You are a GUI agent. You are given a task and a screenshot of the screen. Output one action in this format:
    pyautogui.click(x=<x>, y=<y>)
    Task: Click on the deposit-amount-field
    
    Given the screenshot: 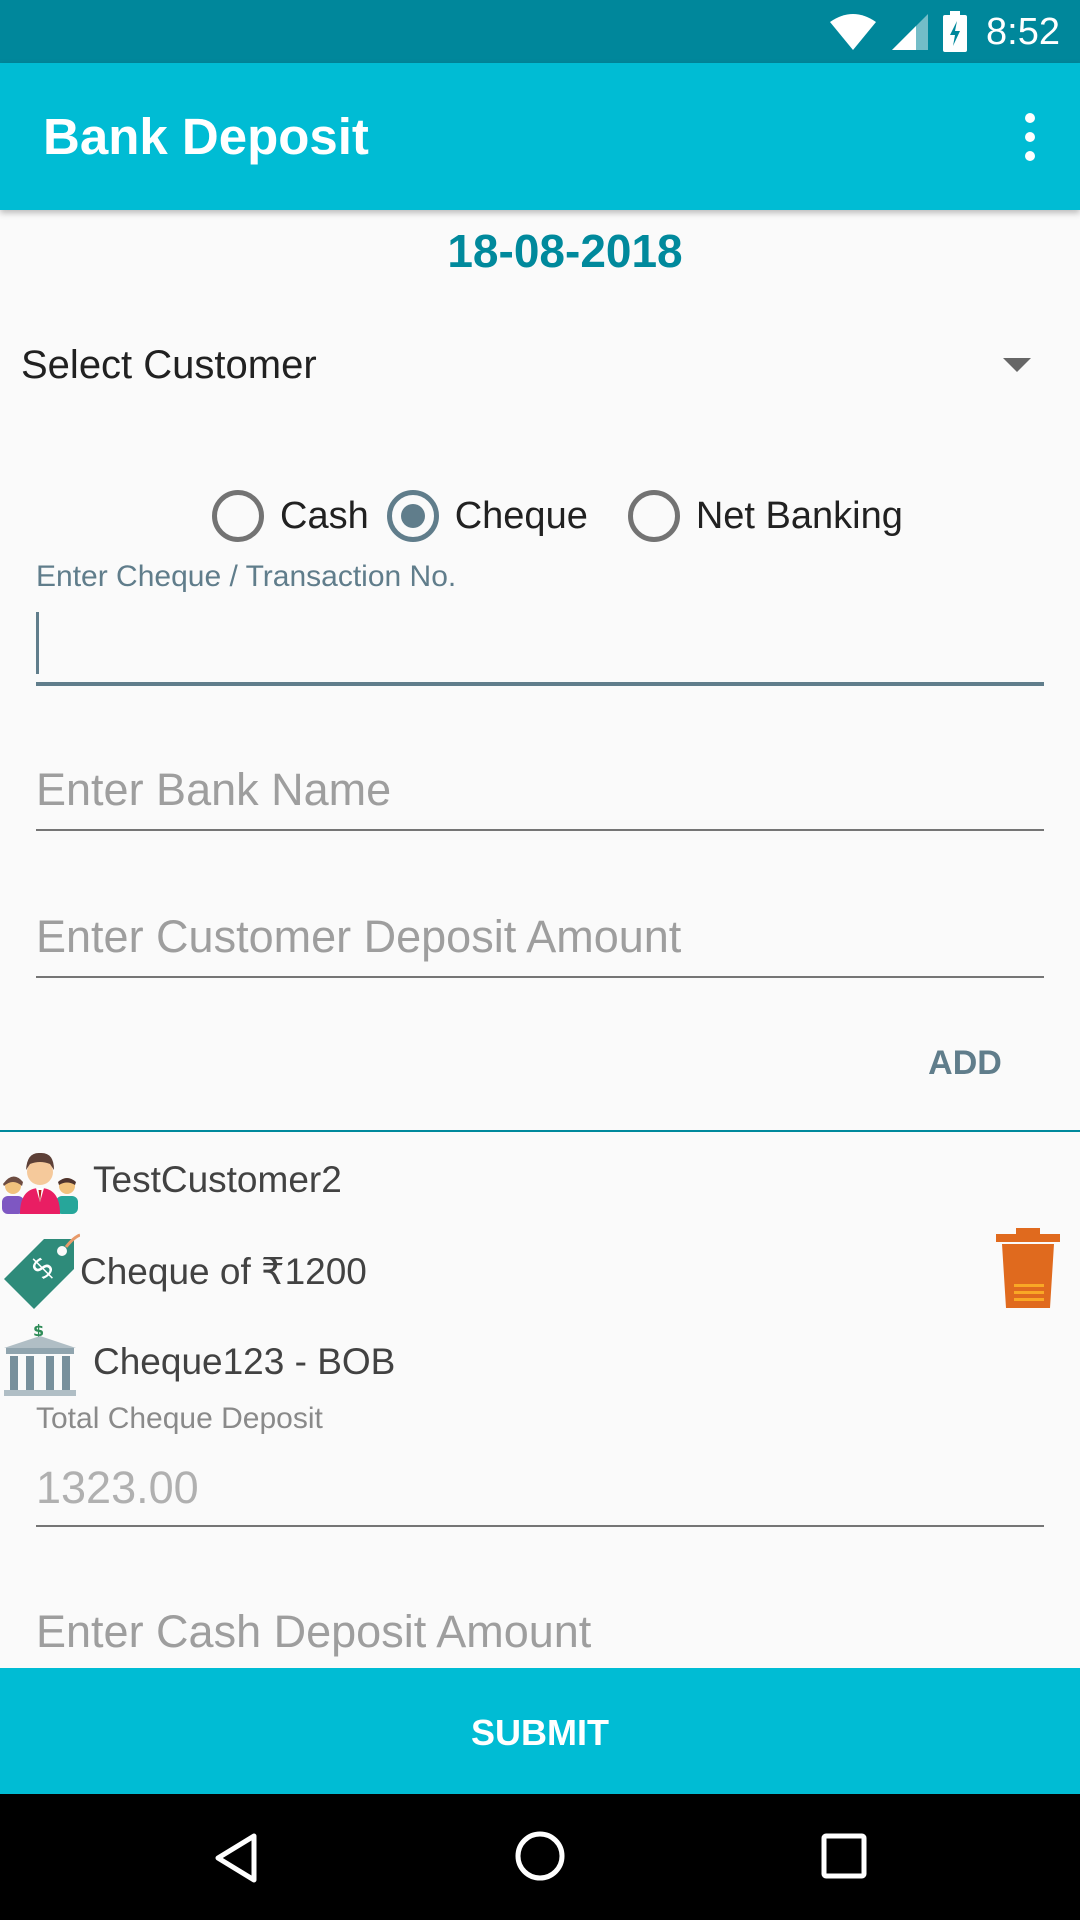 What is the action you would take?
    pyautogui.click(x=540, y=942)
    